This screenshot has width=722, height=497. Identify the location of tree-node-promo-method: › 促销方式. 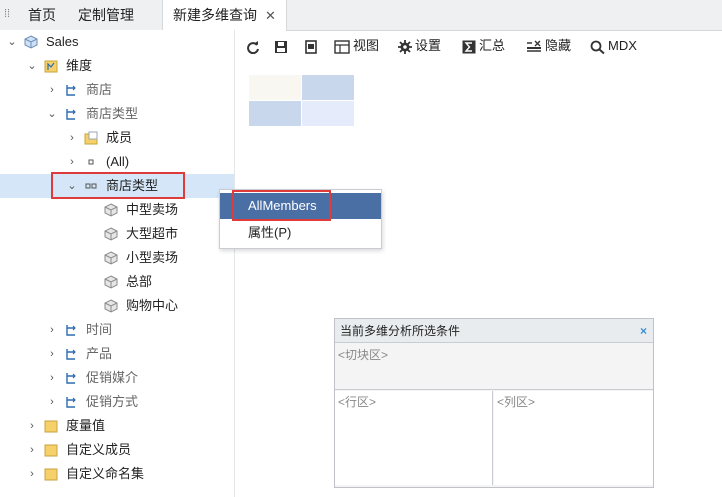
(117, 402).